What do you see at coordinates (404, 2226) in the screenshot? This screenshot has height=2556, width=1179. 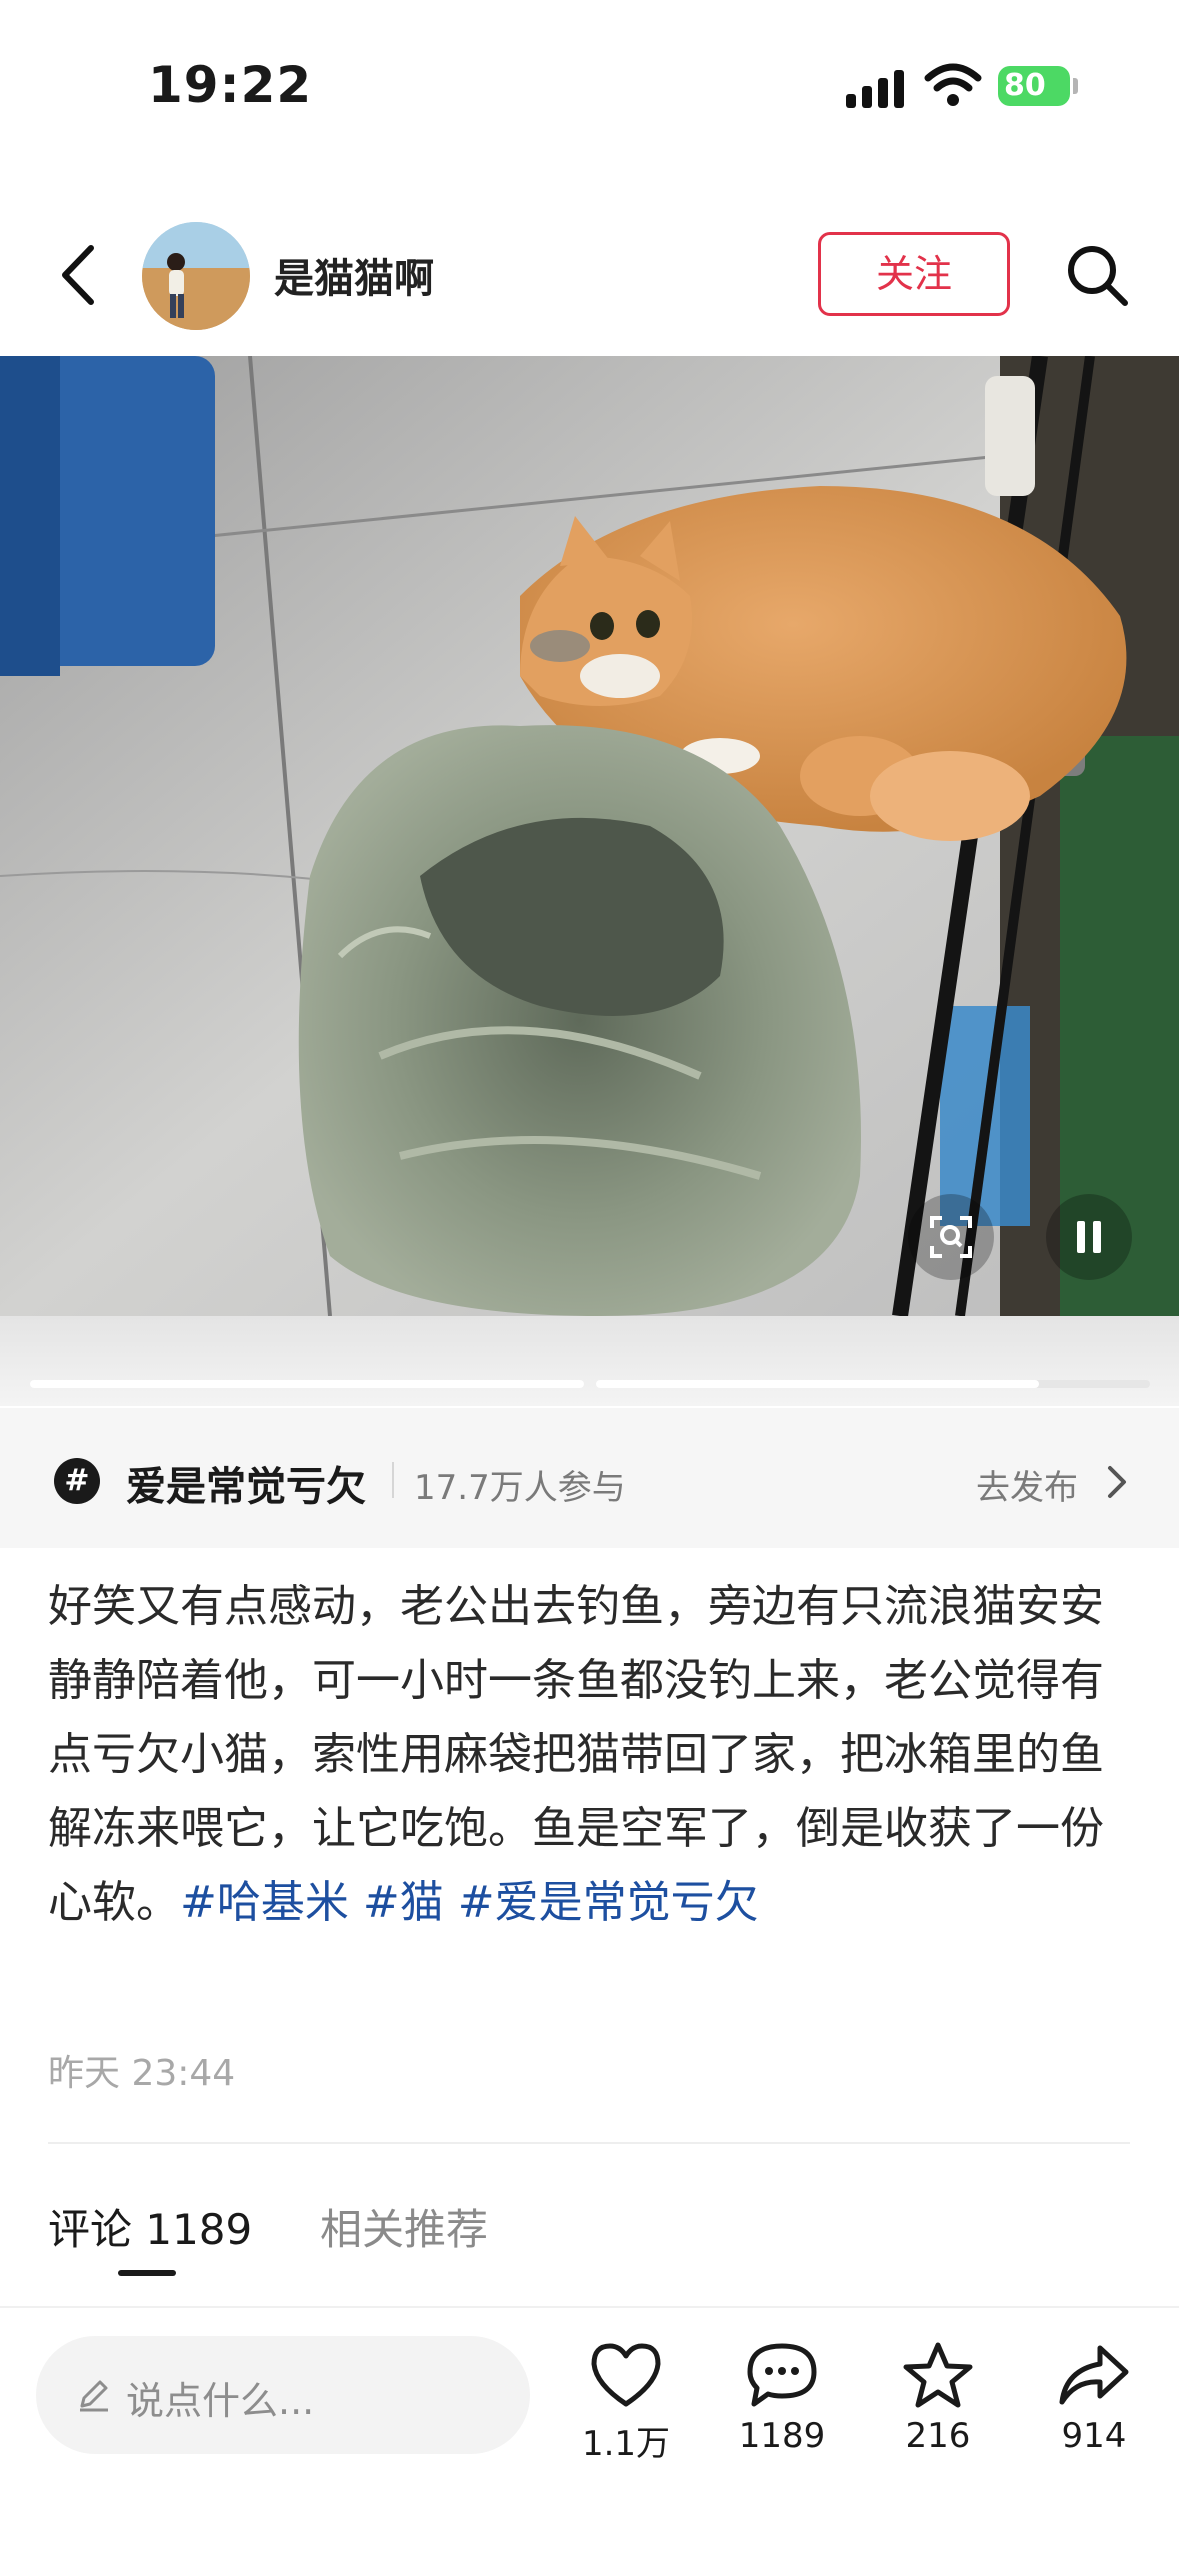 I see `tab-related: 相关推荐` at bounding box center [404, 2226].